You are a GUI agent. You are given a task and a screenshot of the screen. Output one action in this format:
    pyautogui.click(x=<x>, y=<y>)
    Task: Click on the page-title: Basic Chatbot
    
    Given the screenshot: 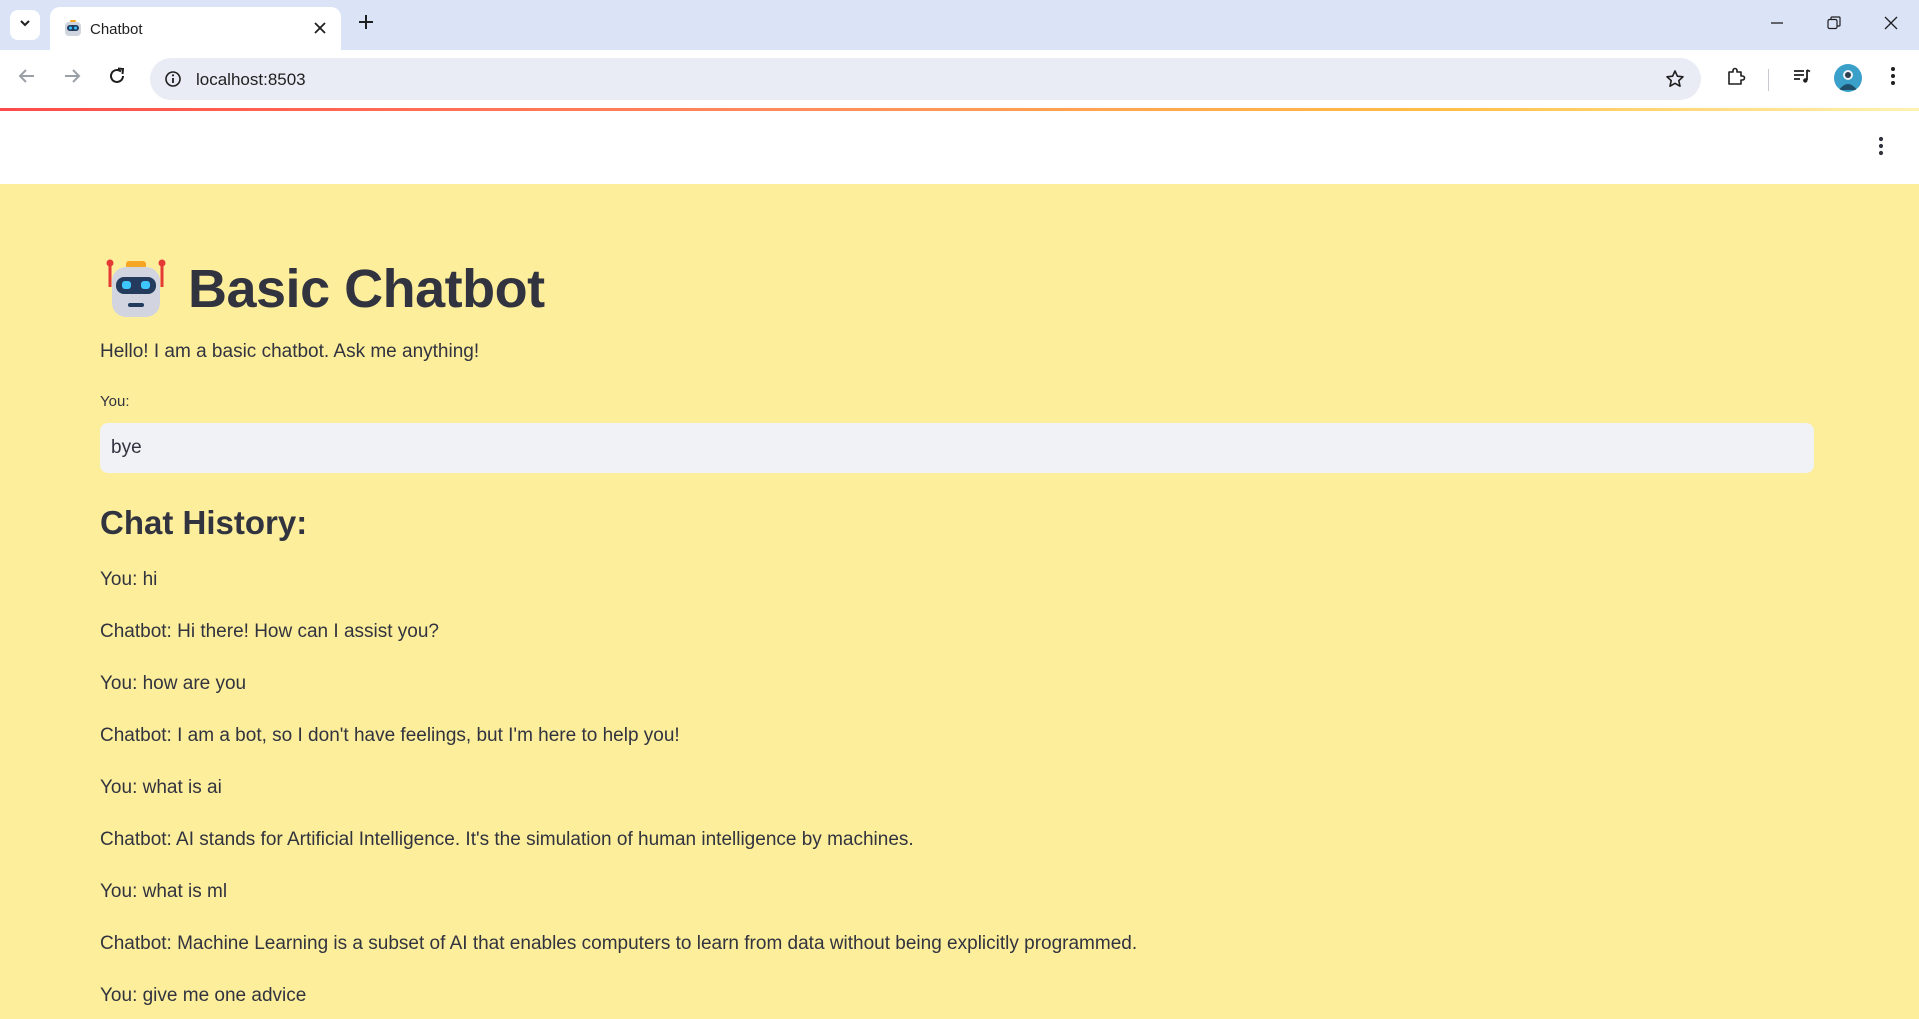 What is the action you would take?
    pyautogui.click(x=366, y=289)
    